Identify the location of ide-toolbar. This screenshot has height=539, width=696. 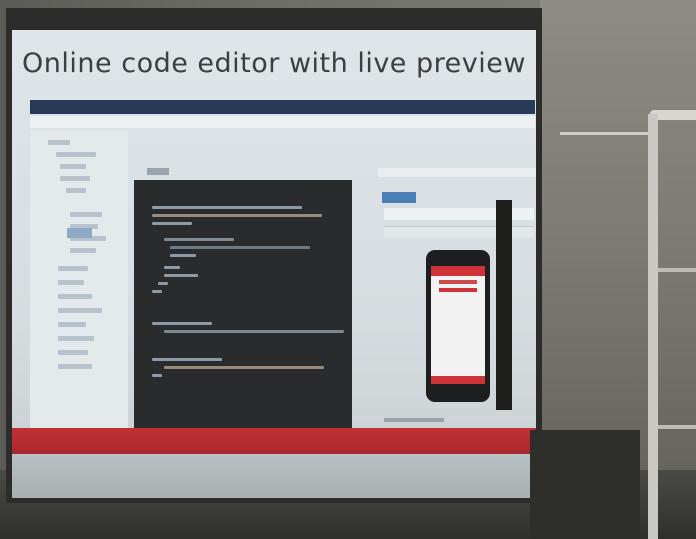
(282, 122).